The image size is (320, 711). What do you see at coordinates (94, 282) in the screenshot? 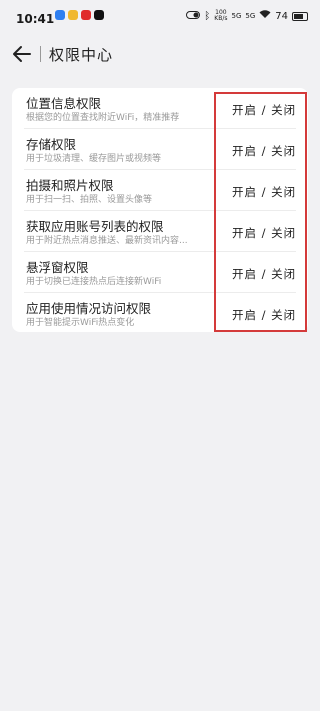
I see `permission-desc: 用于切换已连接热点后连接新WiFi` at bounding box center [94, 282].